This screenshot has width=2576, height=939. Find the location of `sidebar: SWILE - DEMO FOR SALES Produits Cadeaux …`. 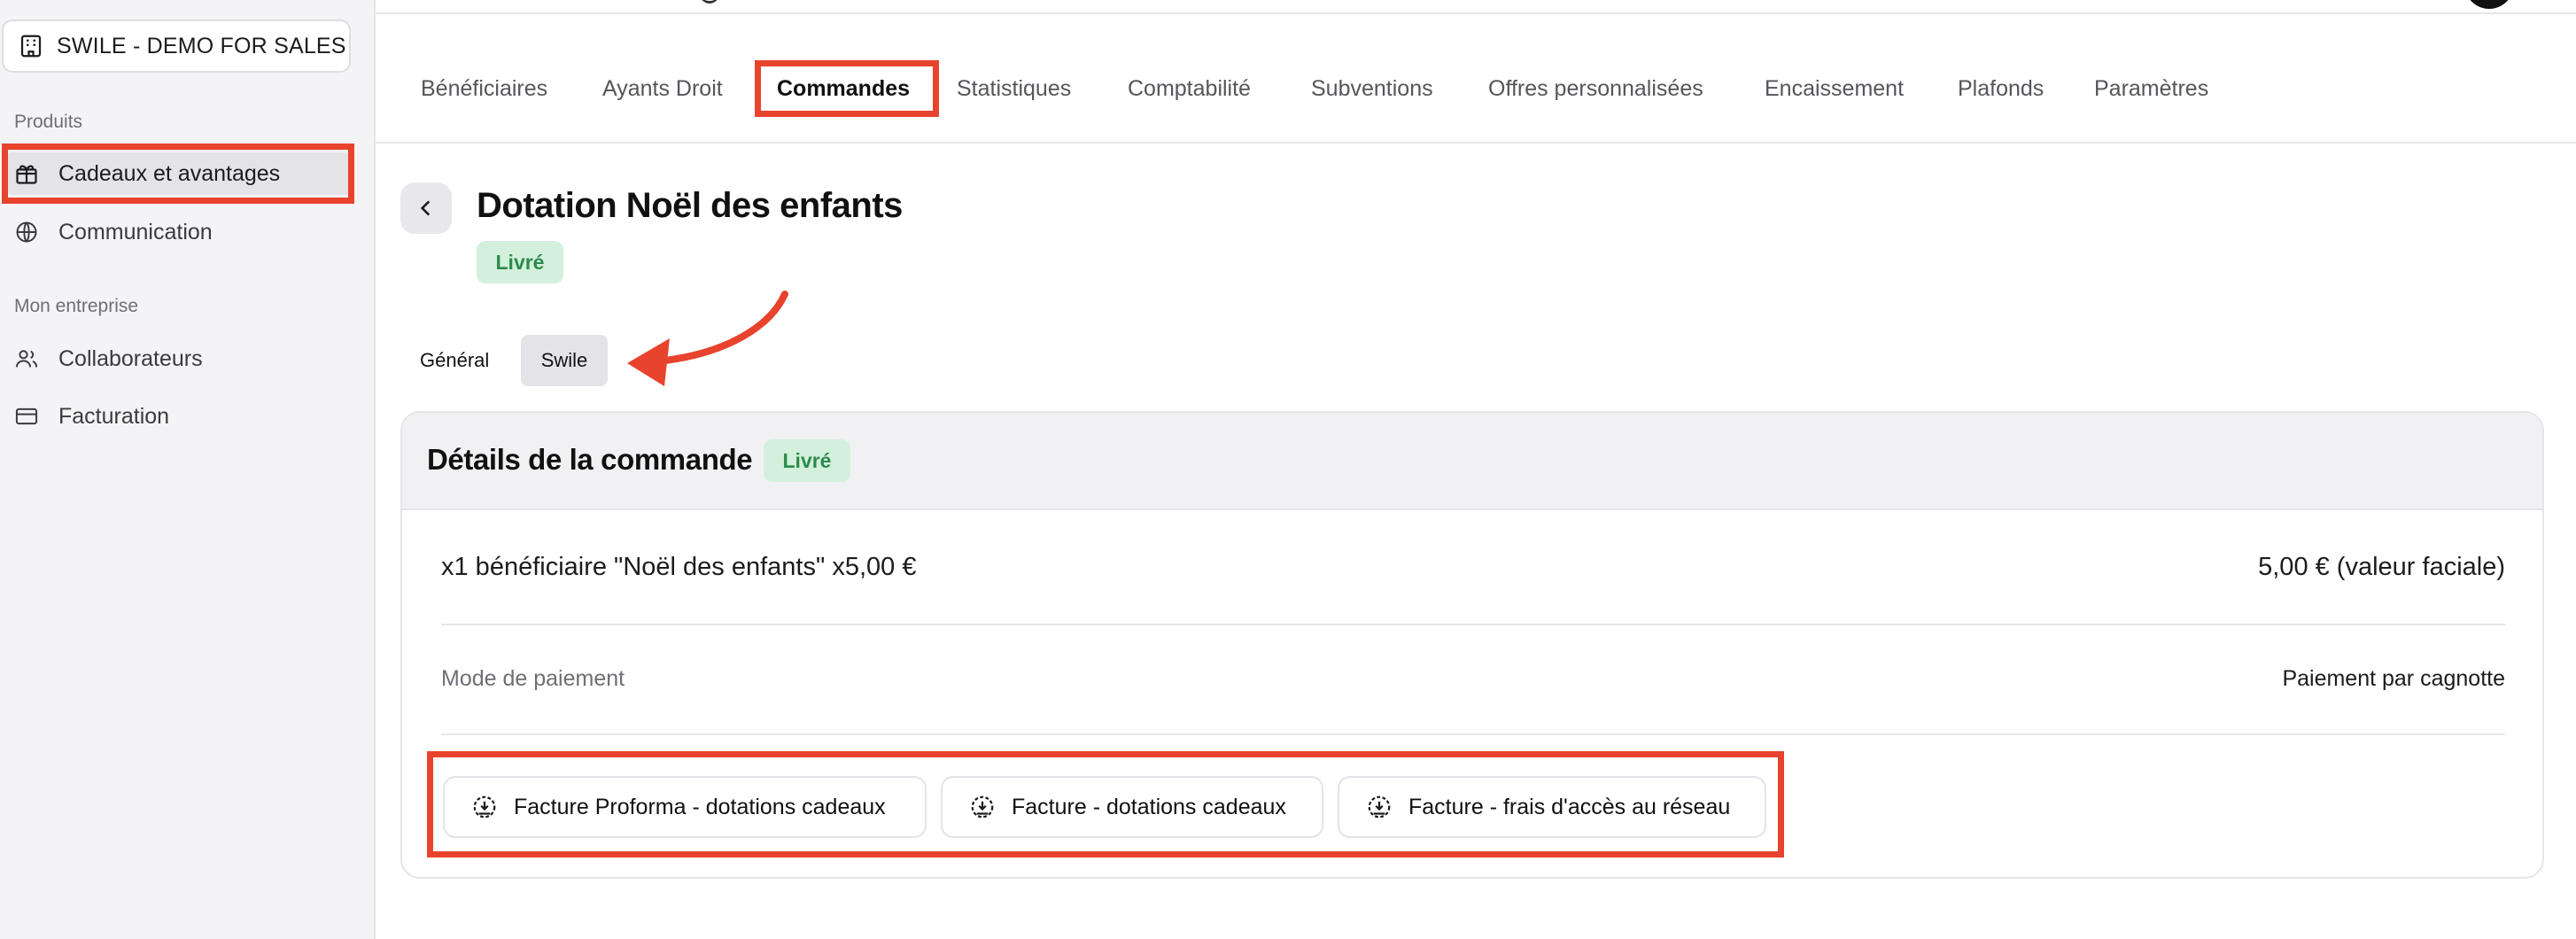

sidebar: SWILE - DEMO FOR SALES Produits Cadeaux … is located at coordinates (188, 469).